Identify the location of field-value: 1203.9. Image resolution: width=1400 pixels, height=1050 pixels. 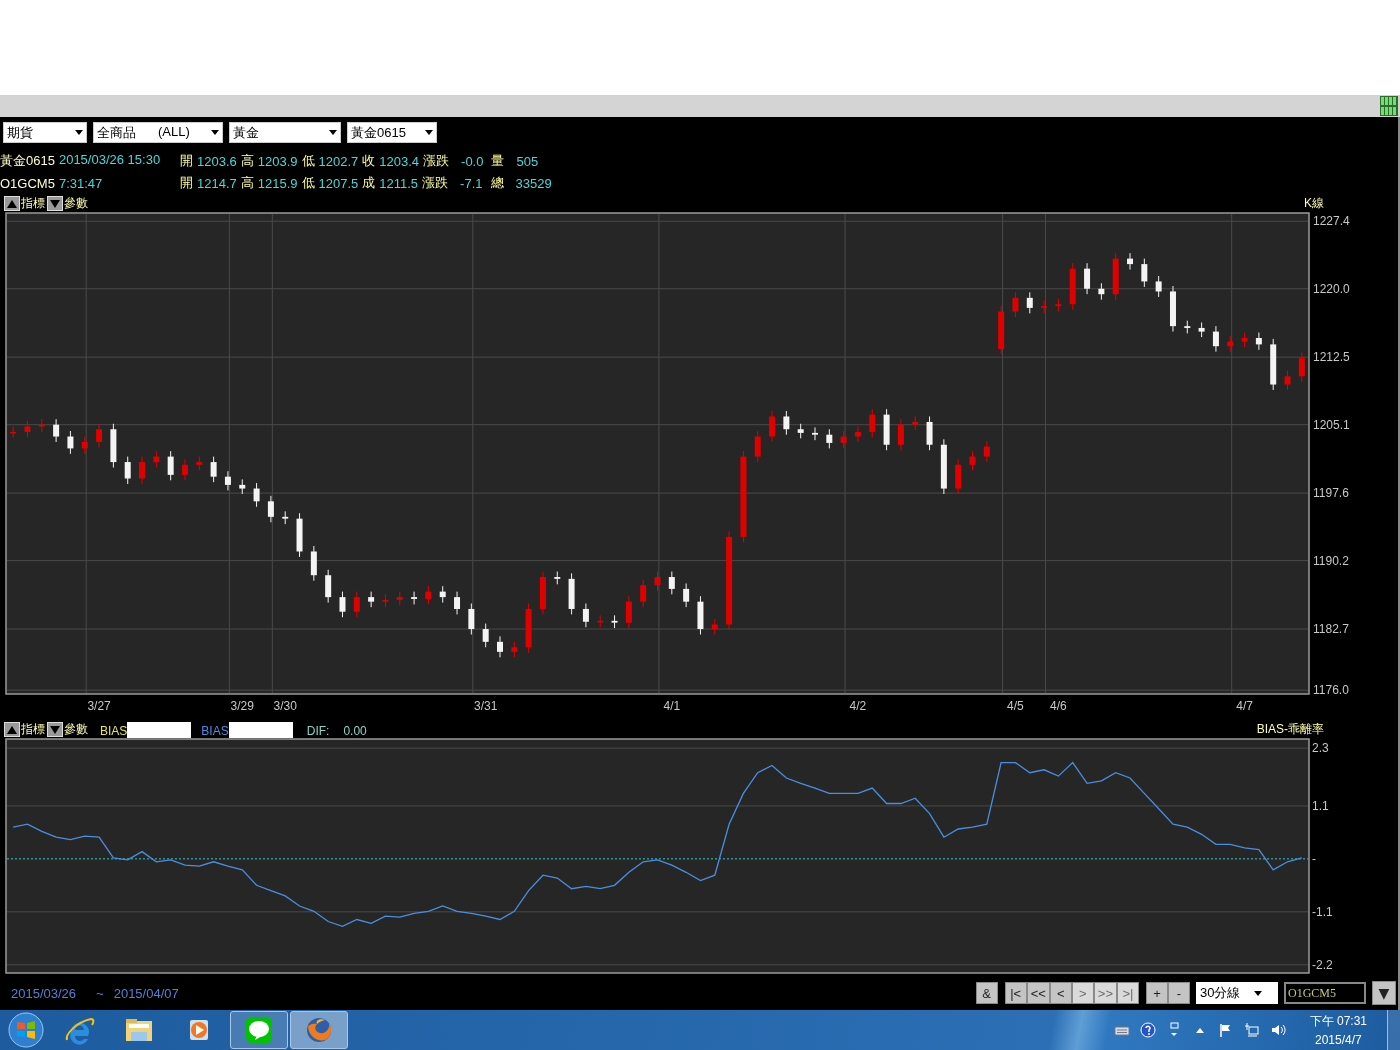
(277, 161).